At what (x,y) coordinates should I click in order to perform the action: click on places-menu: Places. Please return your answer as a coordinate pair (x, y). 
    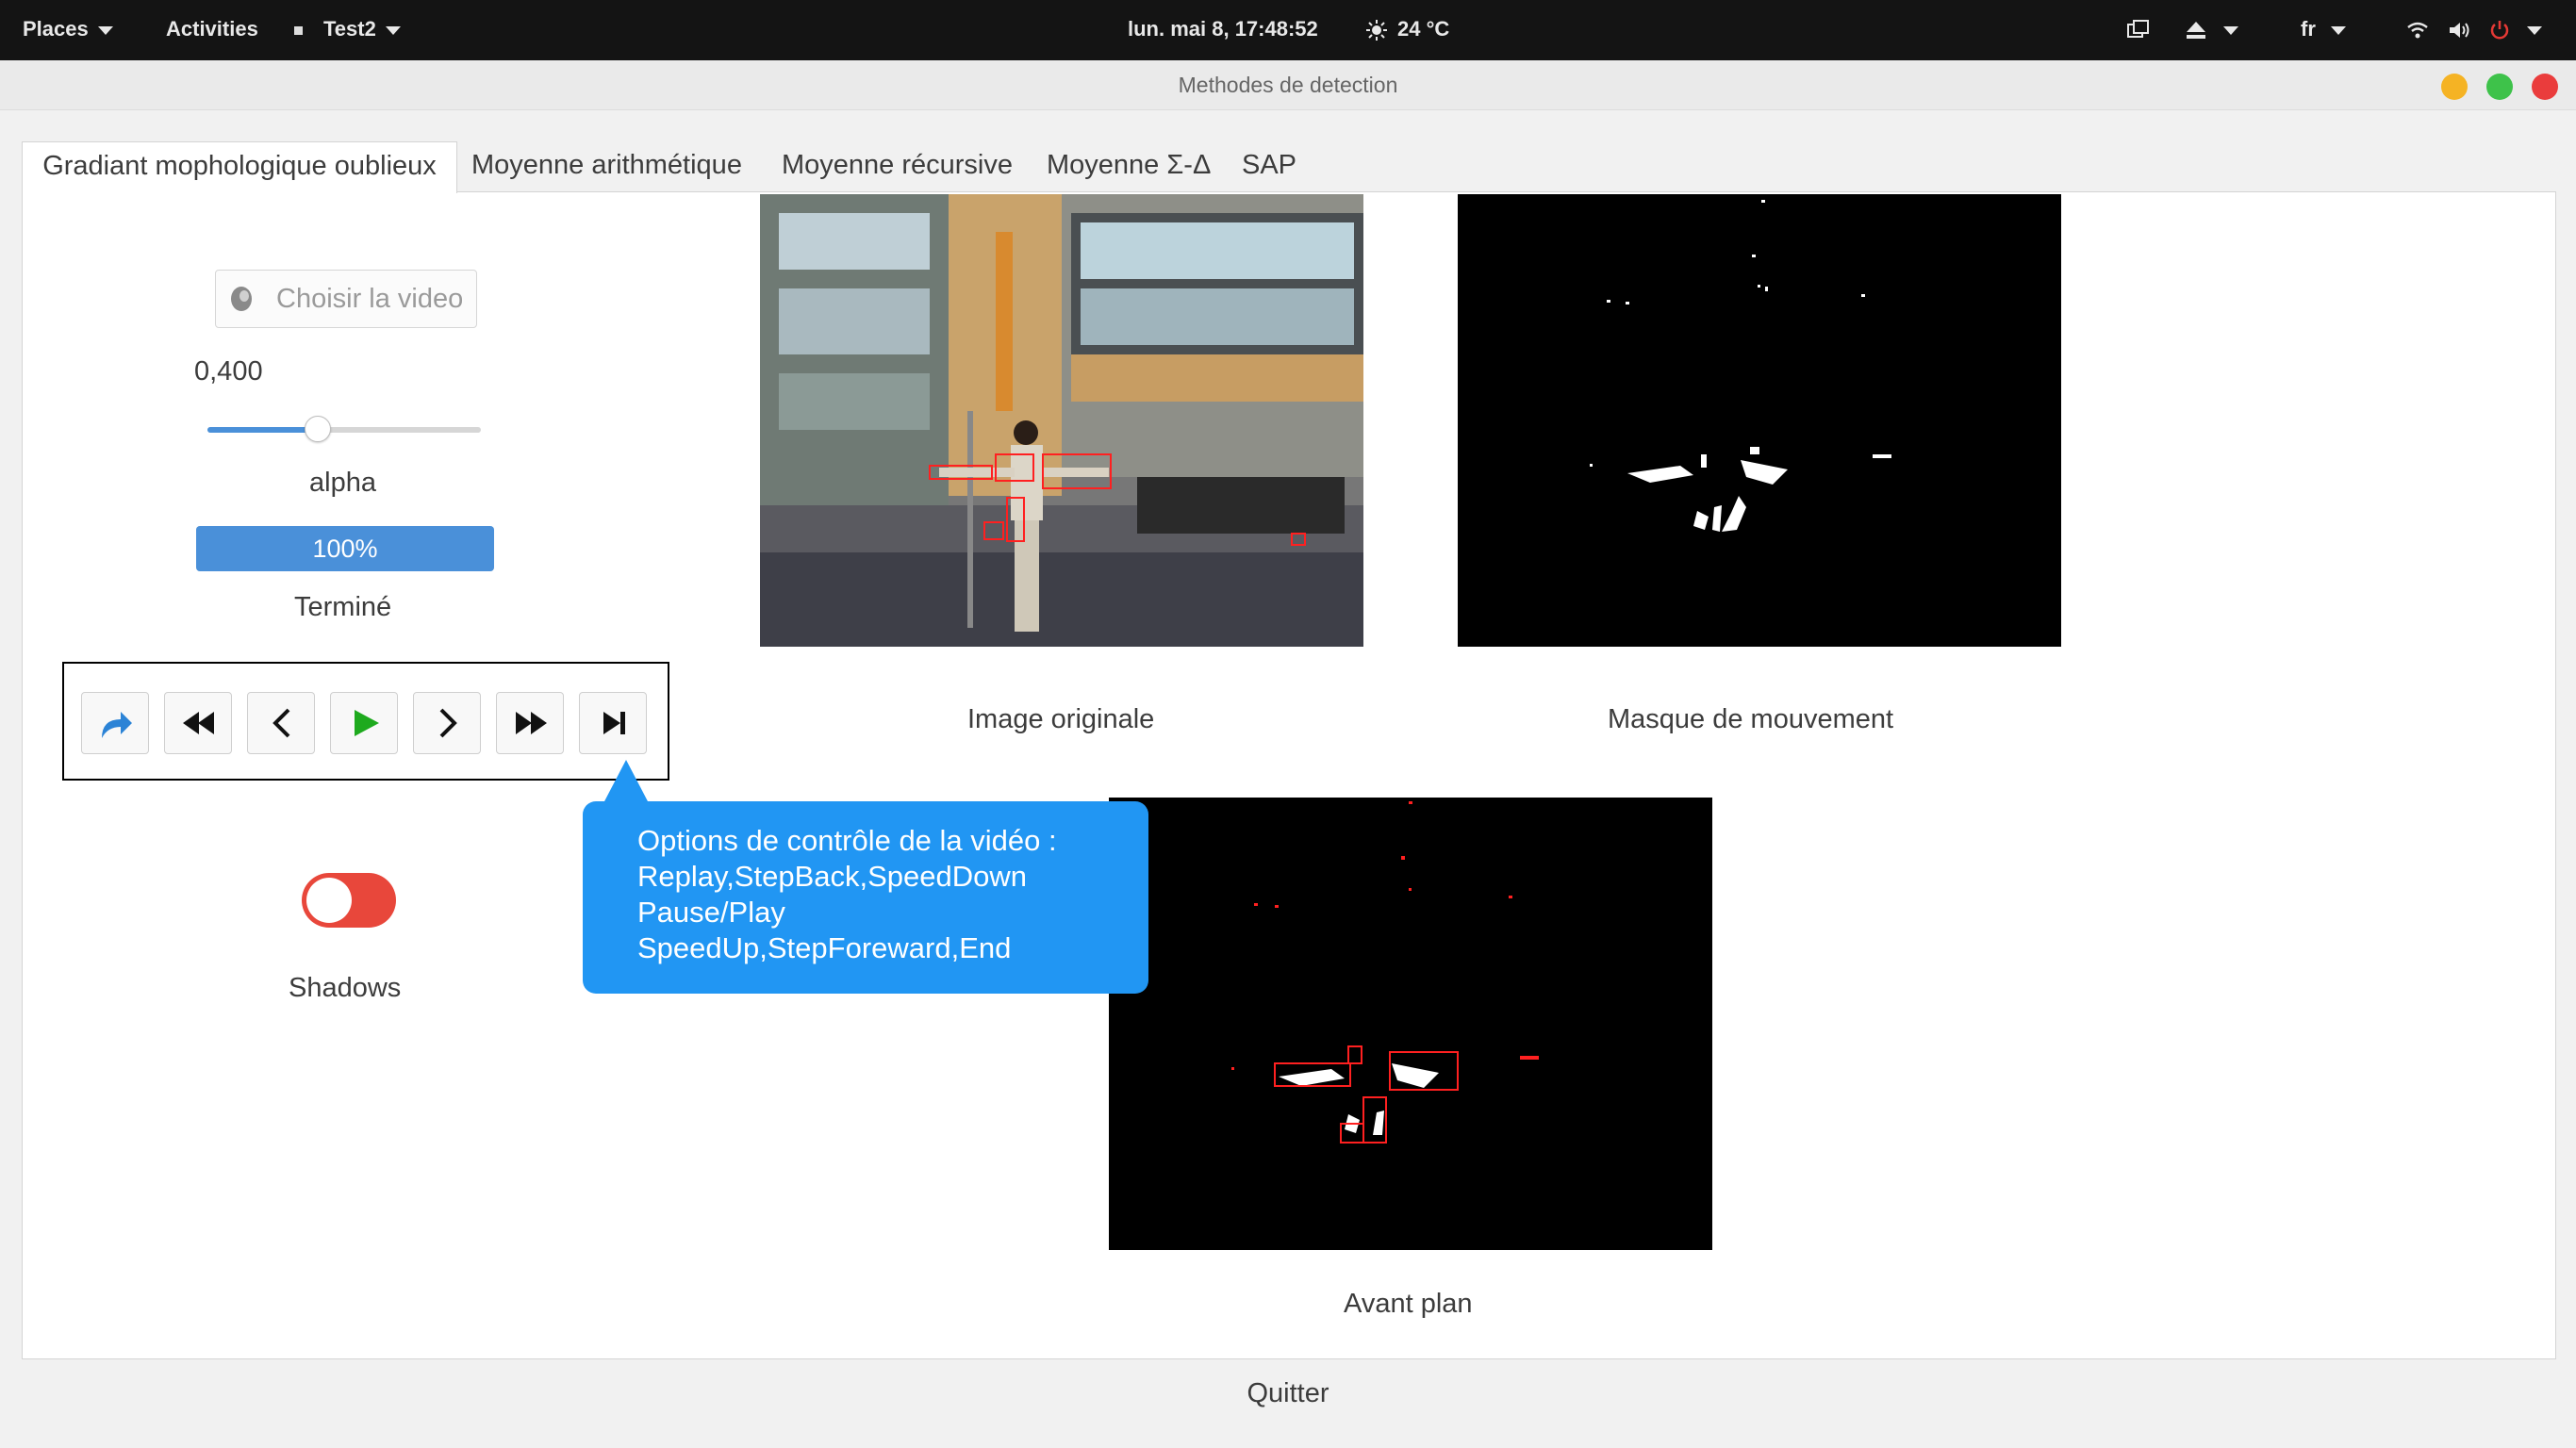
    Looking at the image, I should click on (68, 30).